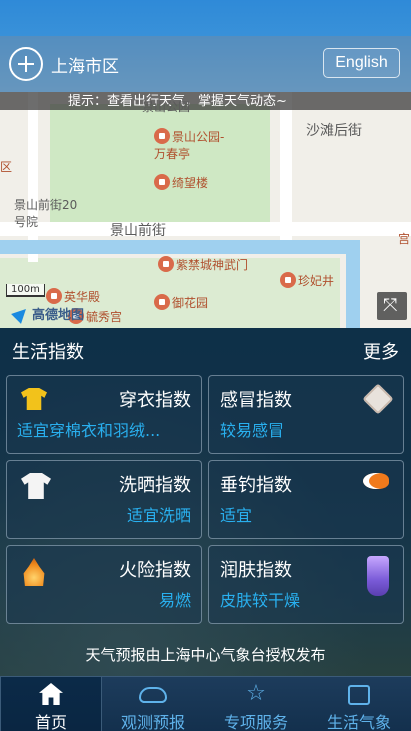 Image resolution: width=411 pixels, height=731 pixels. I want to click on home-icon, so click(51, 694).